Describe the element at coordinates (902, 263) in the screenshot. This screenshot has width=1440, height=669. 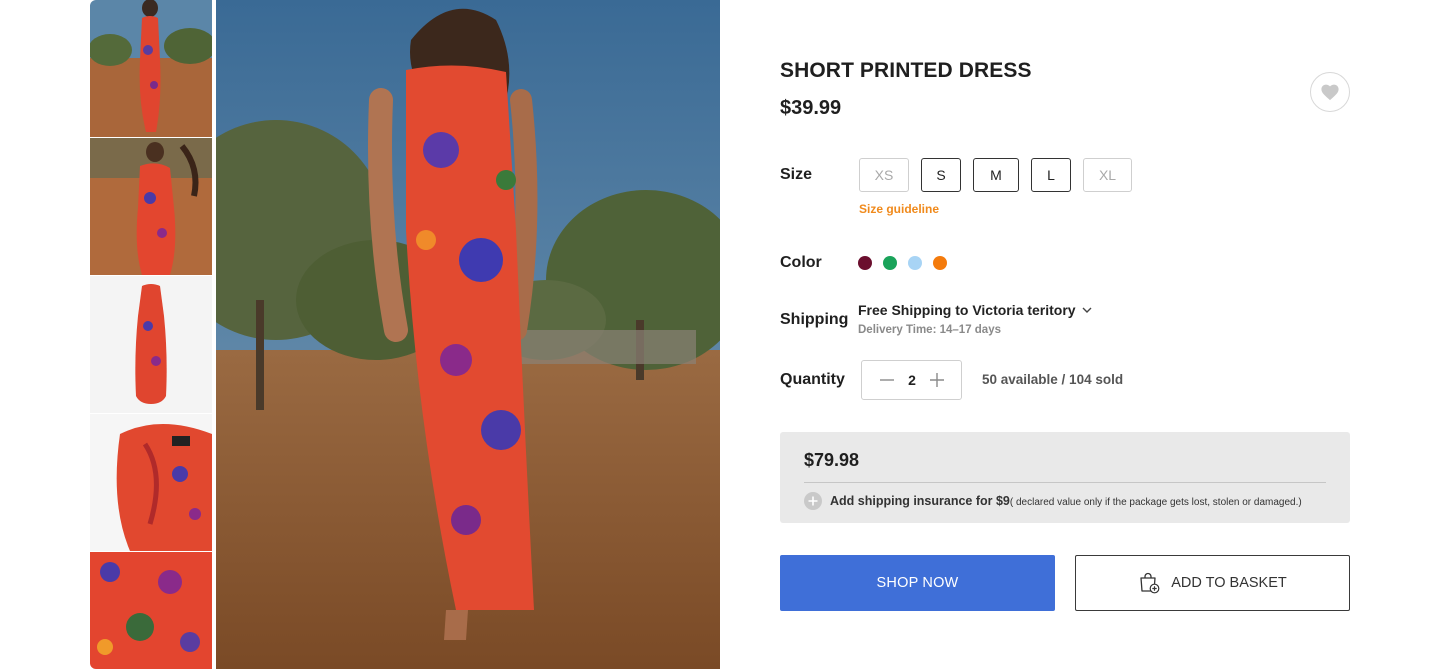
I see `color-swatches` at that location.